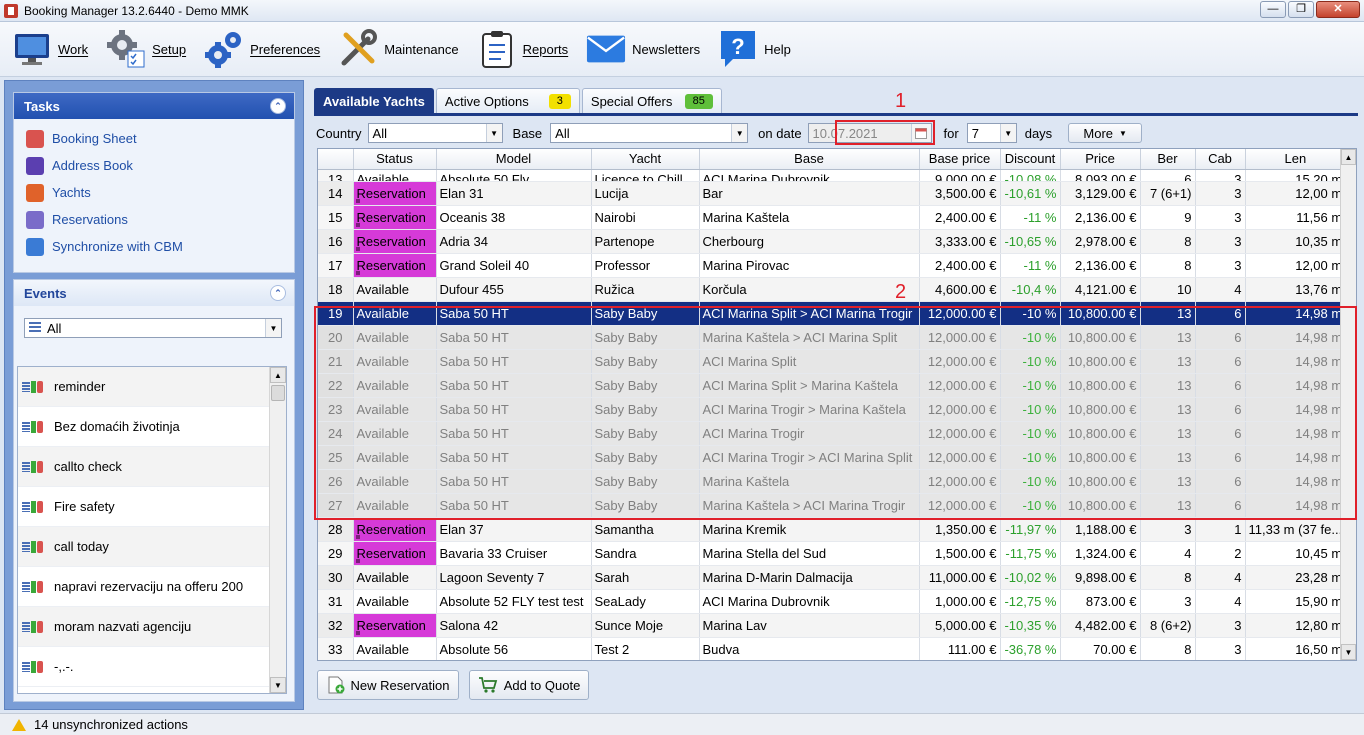 The image size is (1364, 735). What do you see at coordinates (111, 724) in the screenshot?
I see `status-text: 14 unsynchronized actions` at bounding box center [111, 724].